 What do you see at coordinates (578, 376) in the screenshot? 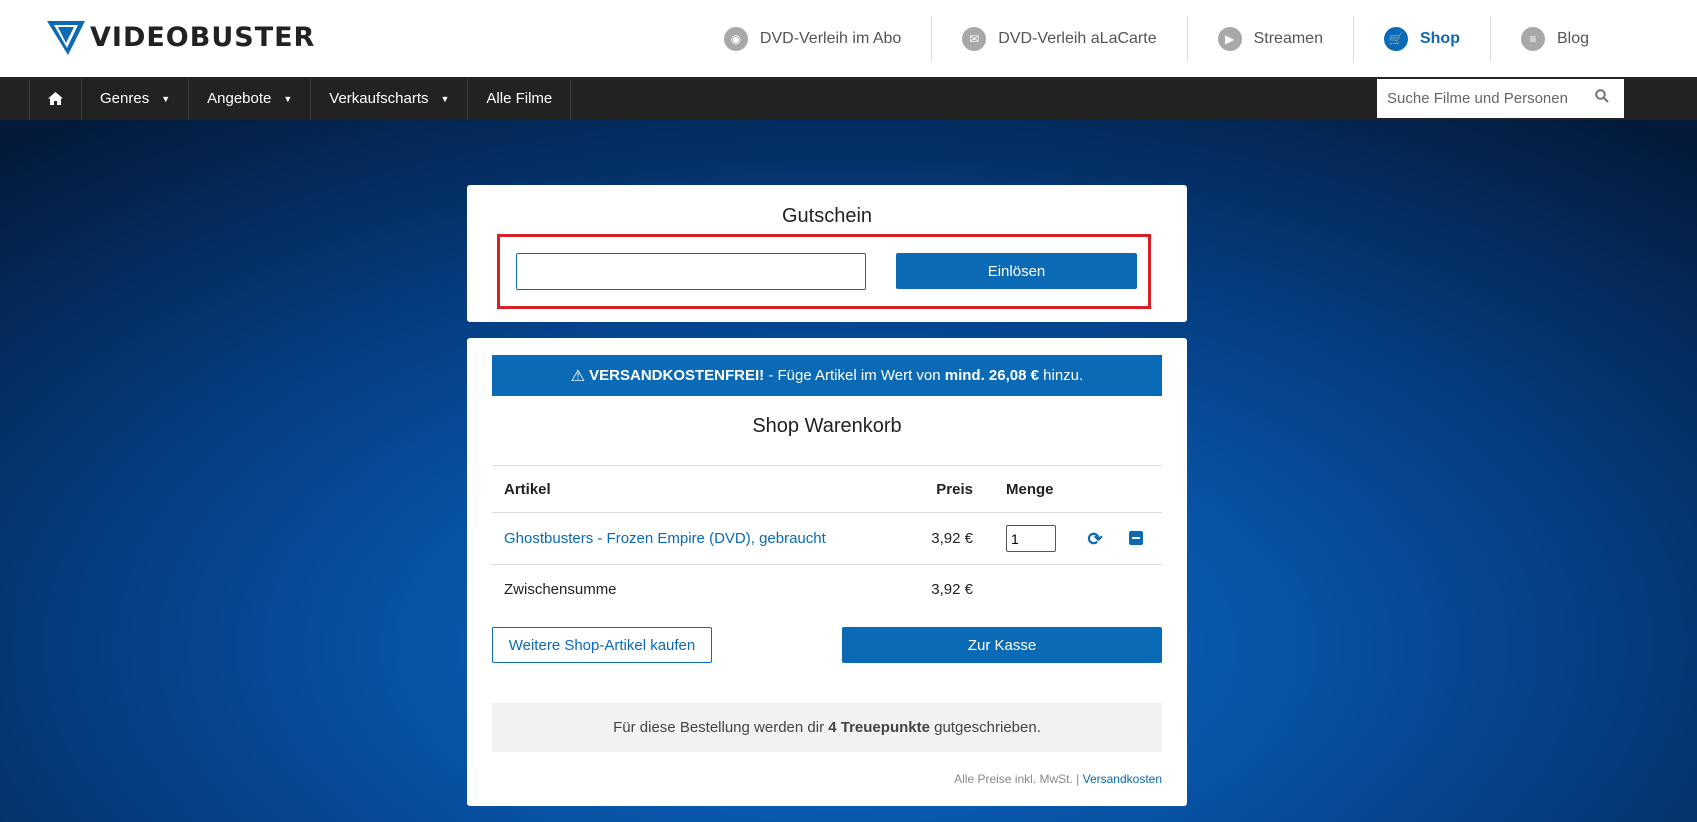
I see `warning-icon: ⚠` at bounding box center [578, 376].